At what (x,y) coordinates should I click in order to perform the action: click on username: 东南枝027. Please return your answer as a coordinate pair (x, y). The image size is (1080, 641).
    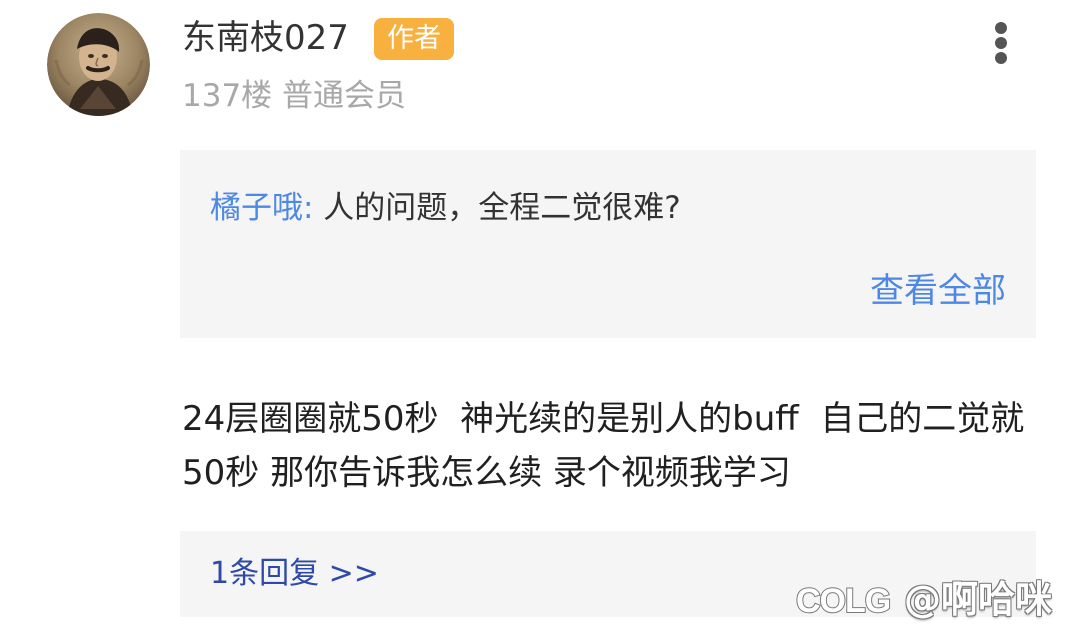
    Looking at the image, I should click on (265, 38).